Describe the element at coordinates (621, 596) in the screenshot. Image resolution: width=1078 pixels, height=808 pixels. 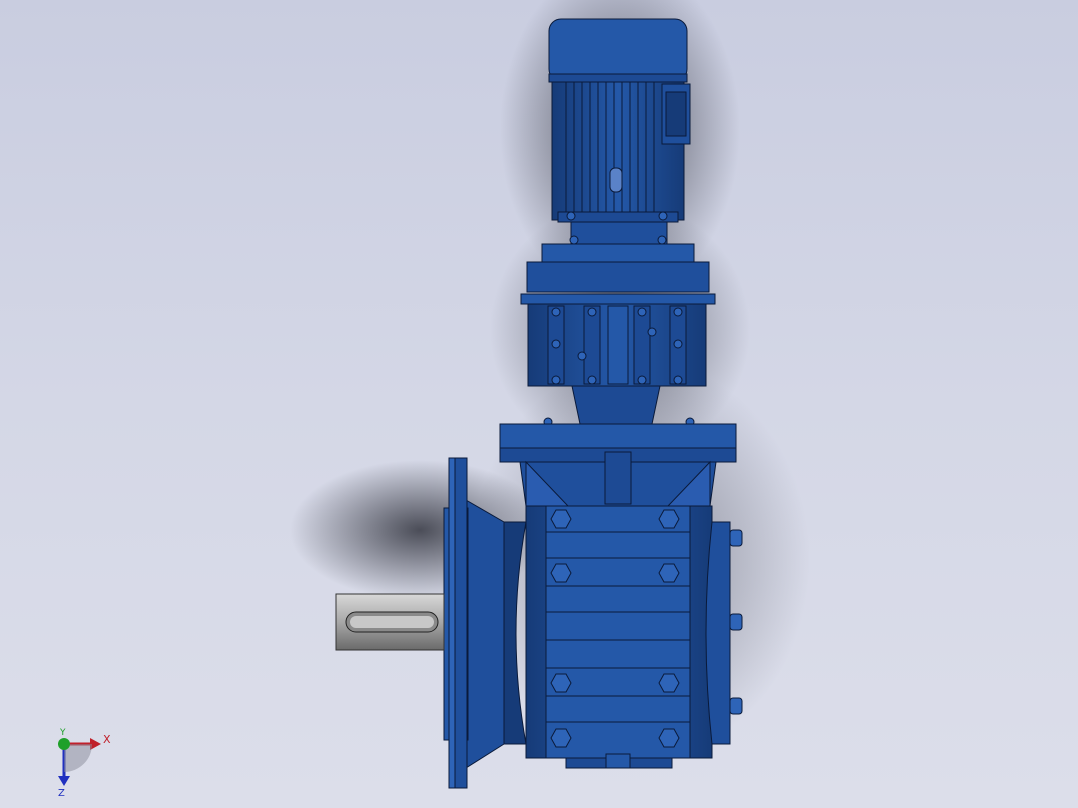
I see `lower-gearbox` at that location.